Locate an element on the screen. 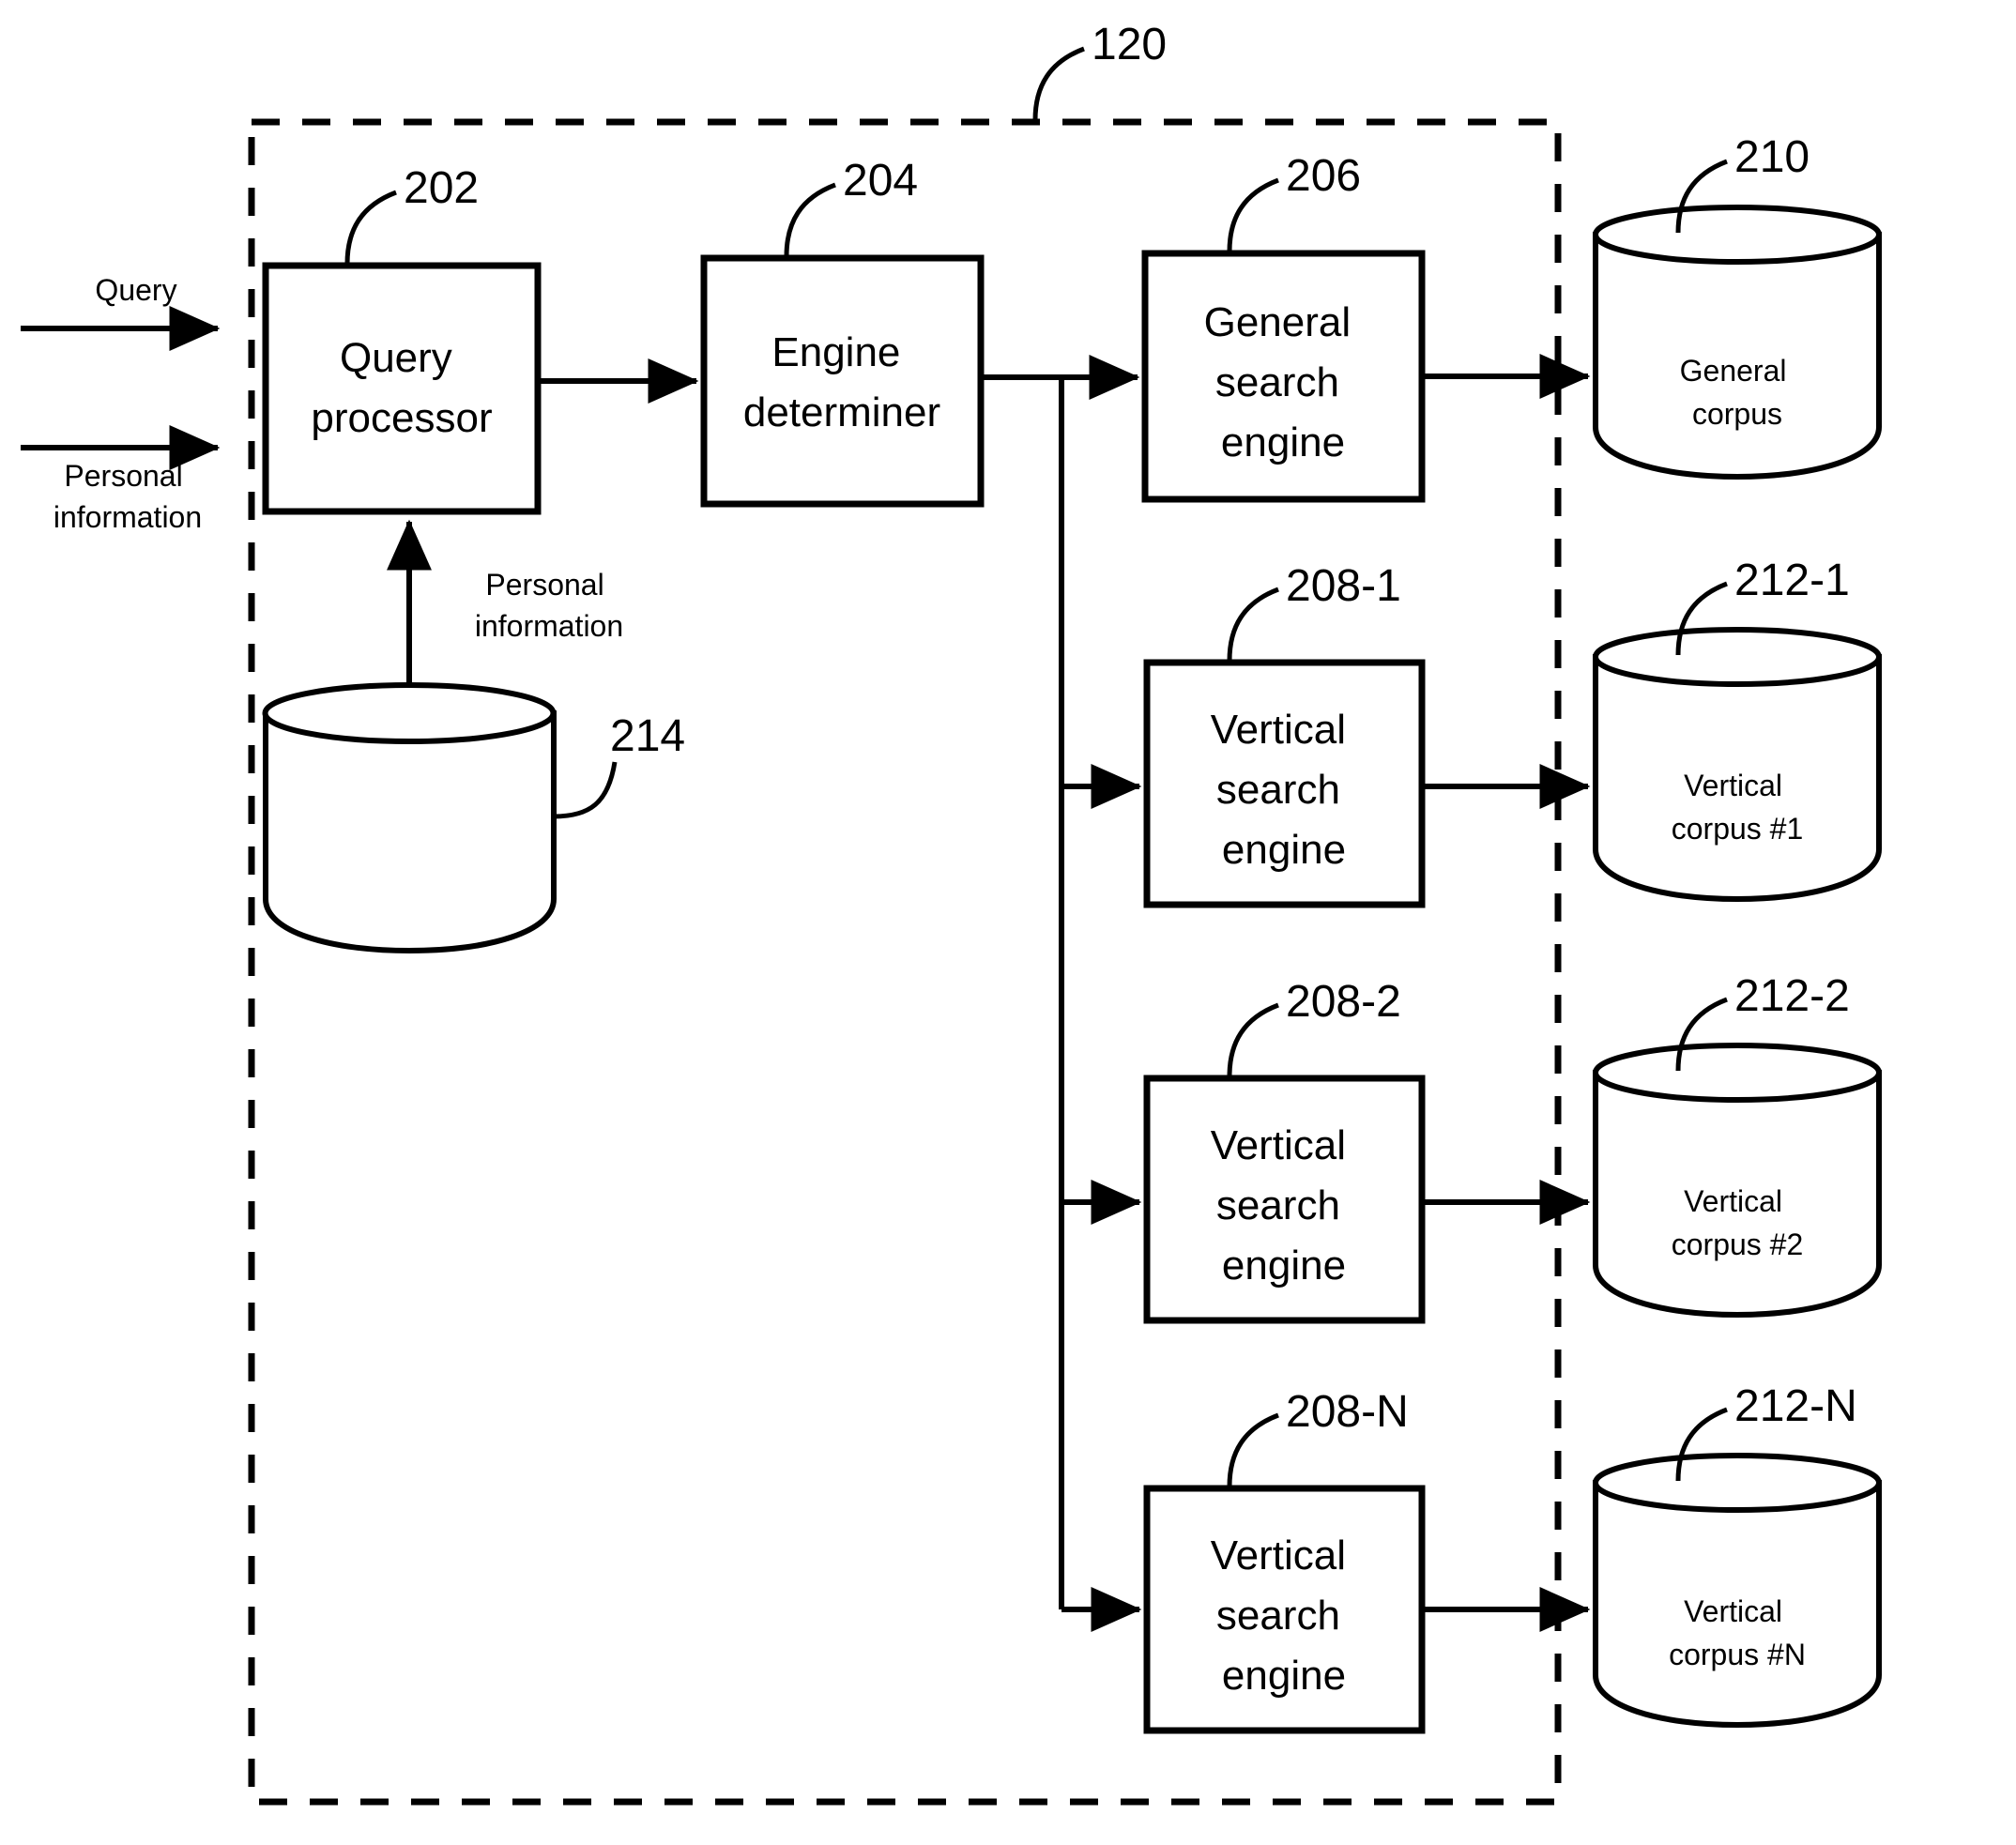 The image size is (2016, 1845). query-input-label: Query is located at coordinates (135, 290).